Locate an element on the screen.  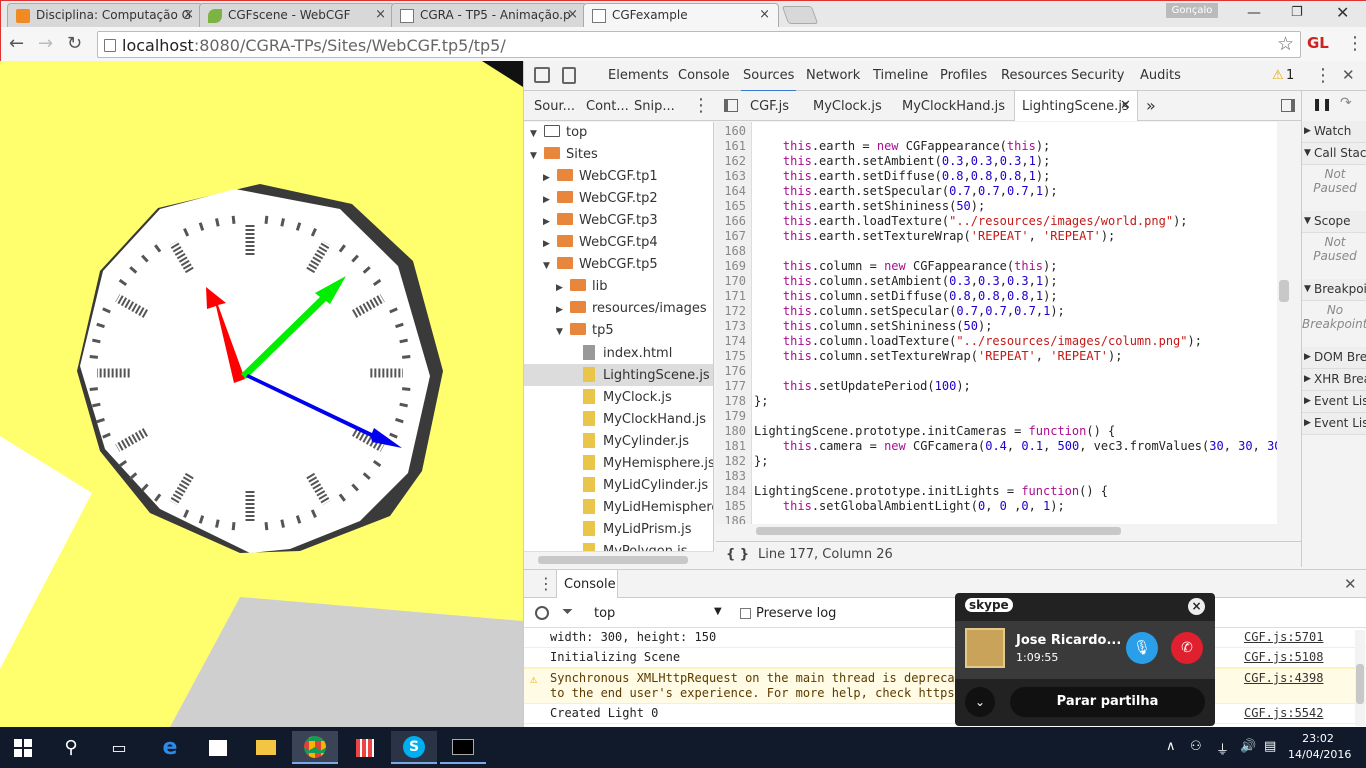
tab-timeline: Timeline is located at coordinates (900, 75).